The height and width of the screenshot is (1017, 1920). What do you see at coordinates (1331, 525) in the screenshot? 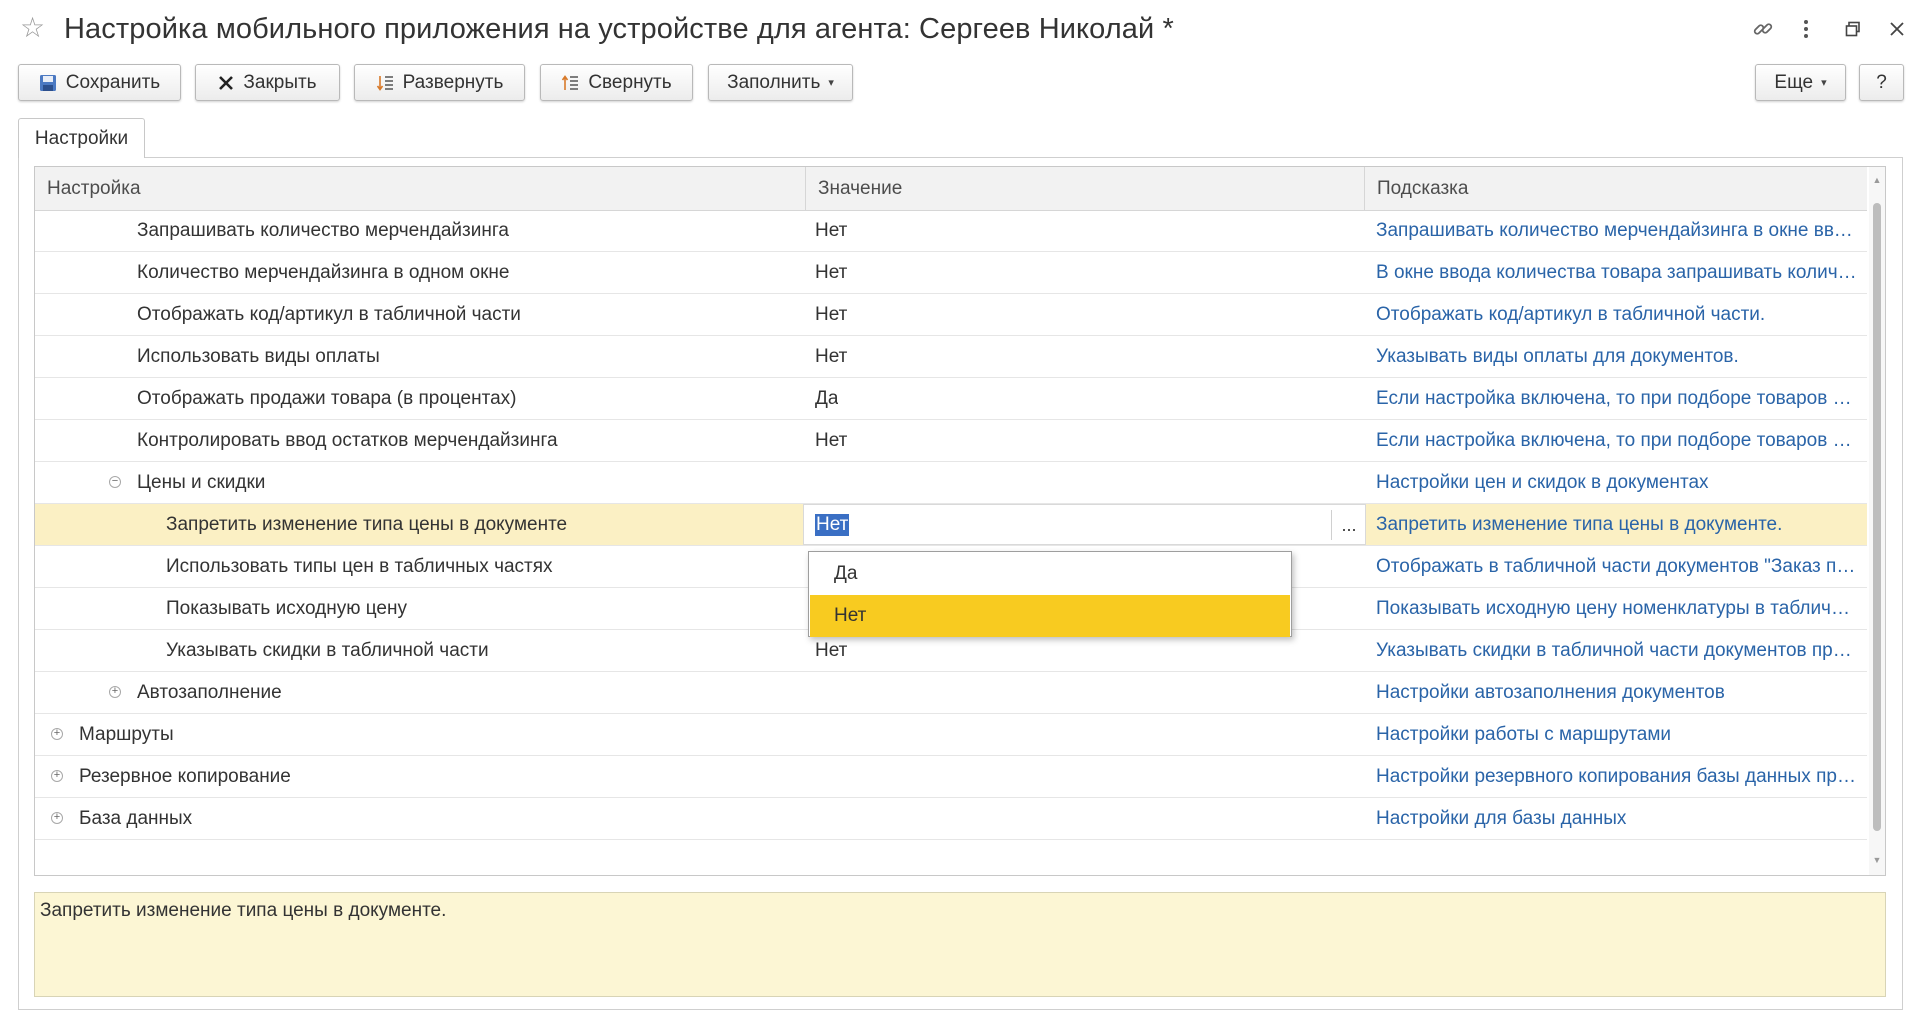
I see `edit-divider` at bounding box center [1331, 525].